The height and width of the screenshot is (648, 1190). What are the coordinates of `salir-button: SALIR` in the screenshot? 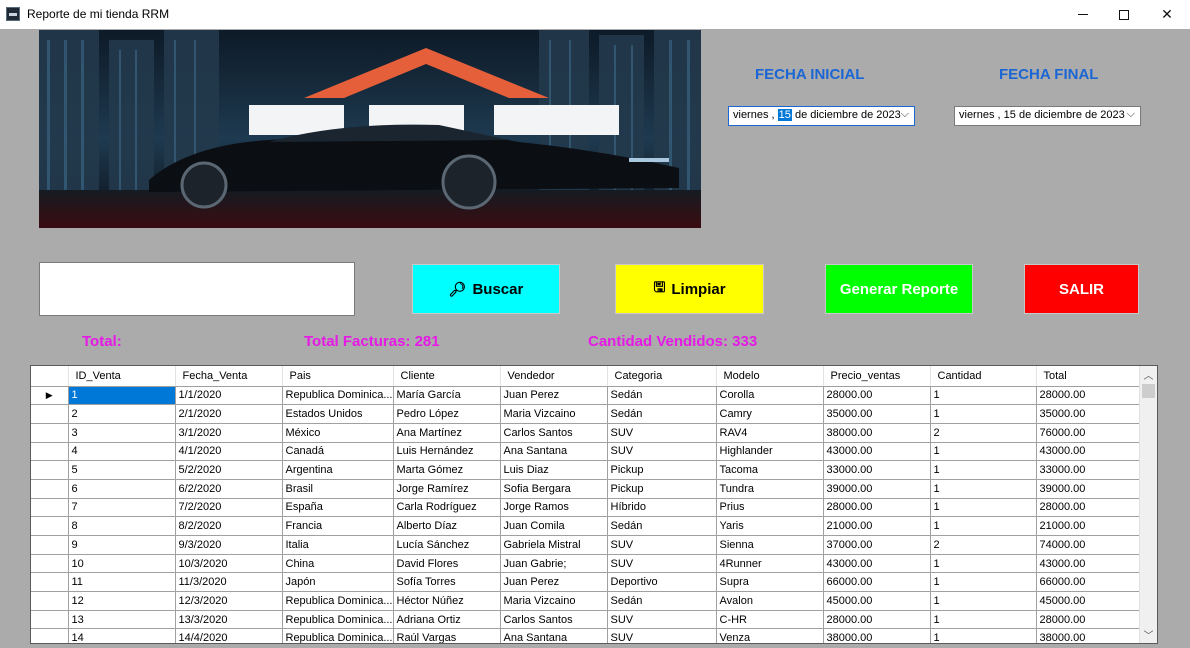 It's located at (1081, 289).